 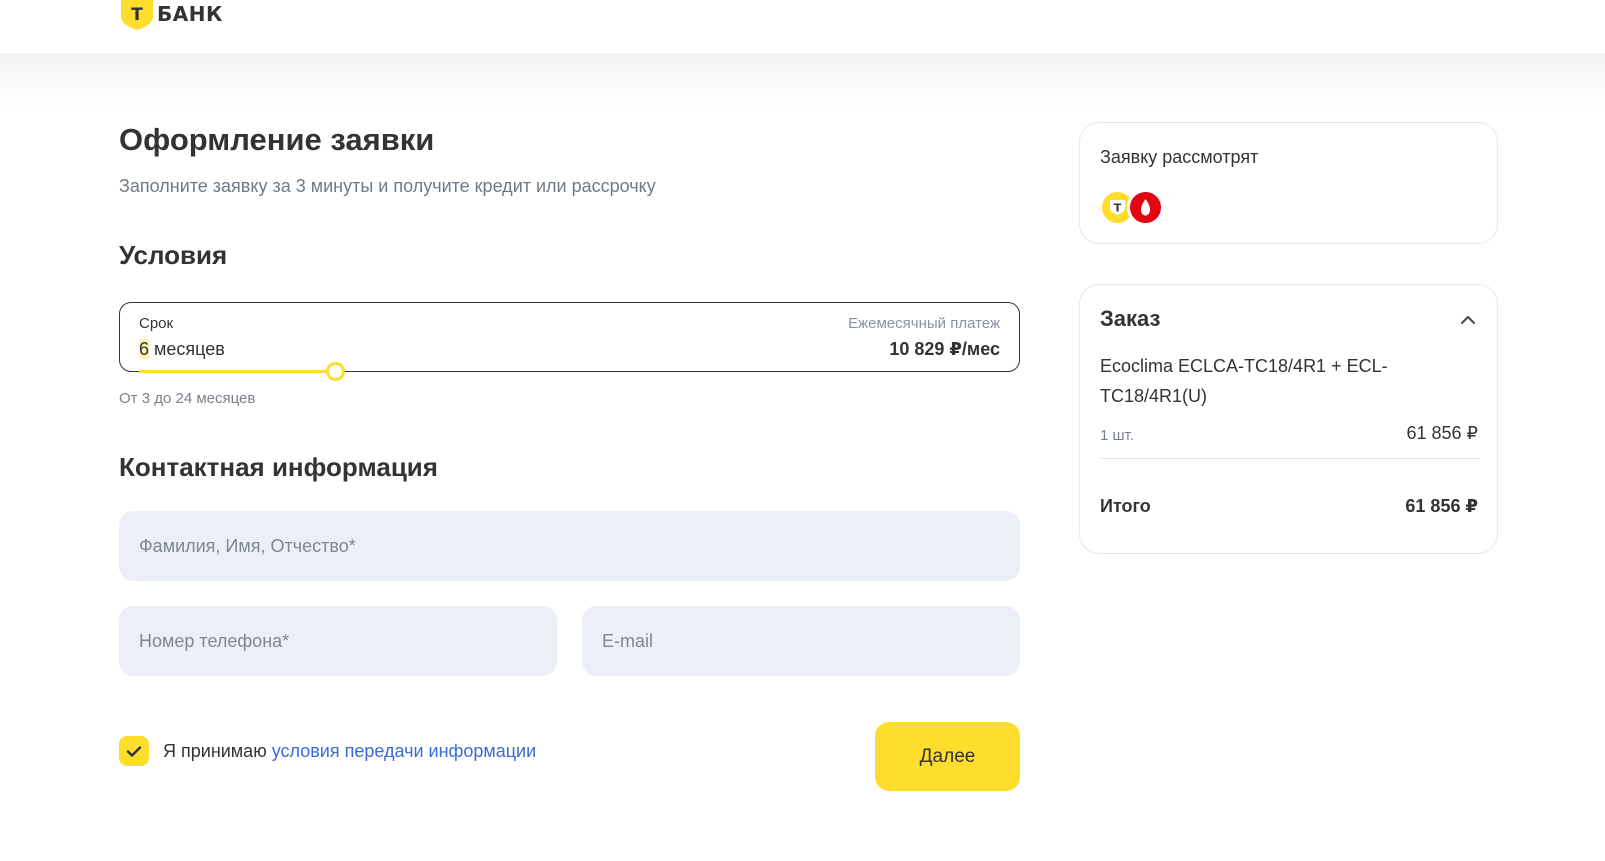 I want to click on consent-text: Я принимаю условия передачи информации, so click(x=349, y=751).